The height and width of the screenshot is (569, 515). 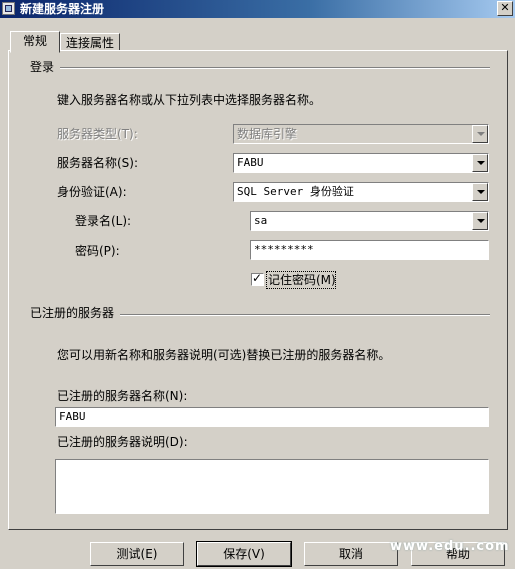 I want to click on login-group-divider, so click(x=275, y=68).